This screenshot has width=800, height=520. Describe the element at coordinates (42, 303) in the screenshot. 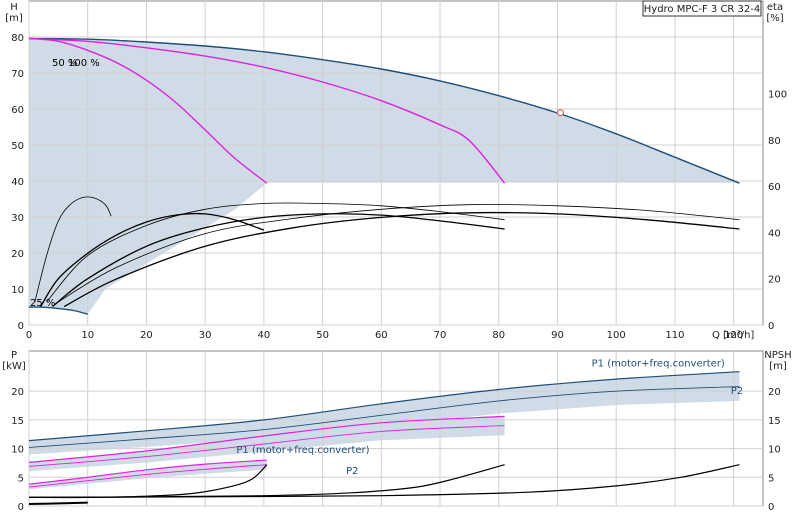

I see `speed-label-25: 25 %` at that location.